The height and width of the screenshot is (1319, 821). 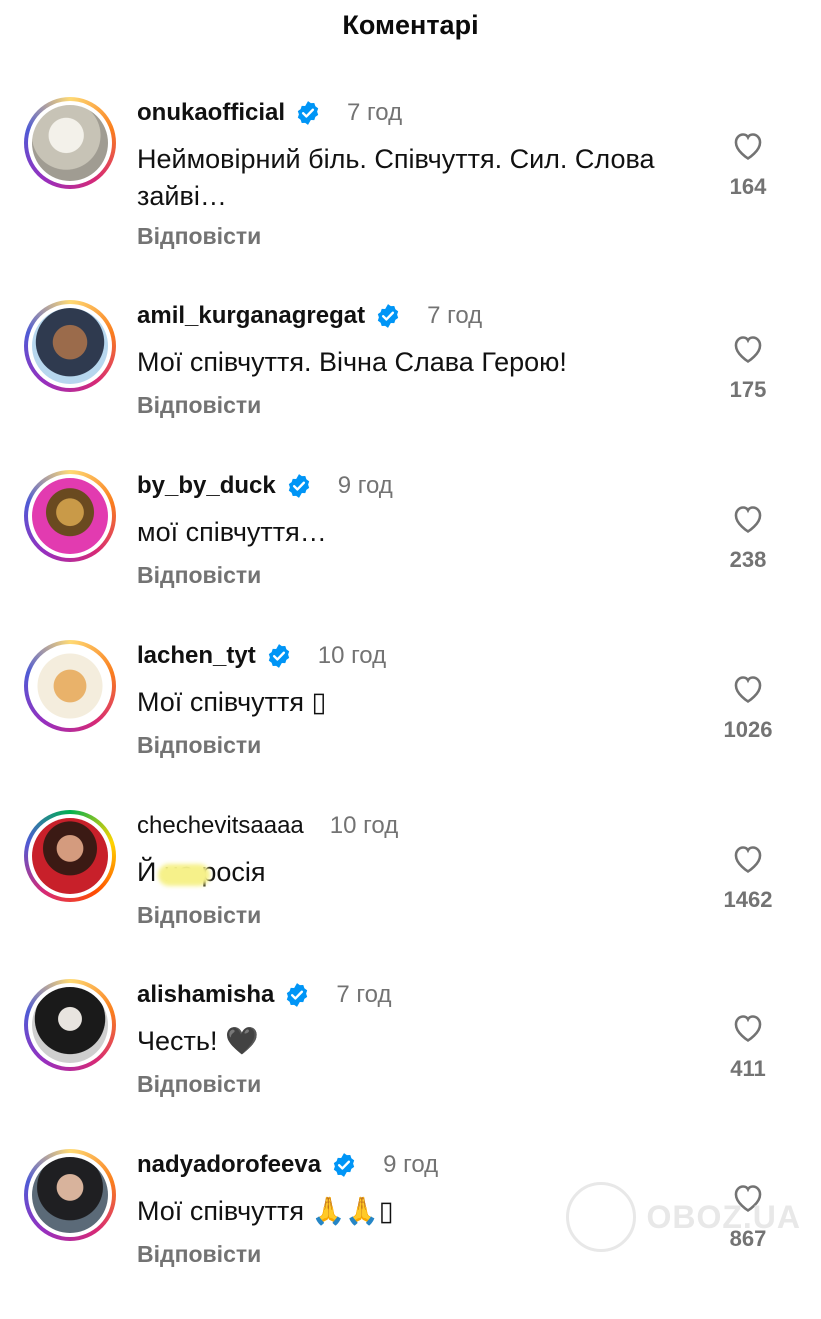 What do you see at coordinates (748, 1068) in the screenshot?
I see `like-count: 411` at bounding box center [748, 1068].